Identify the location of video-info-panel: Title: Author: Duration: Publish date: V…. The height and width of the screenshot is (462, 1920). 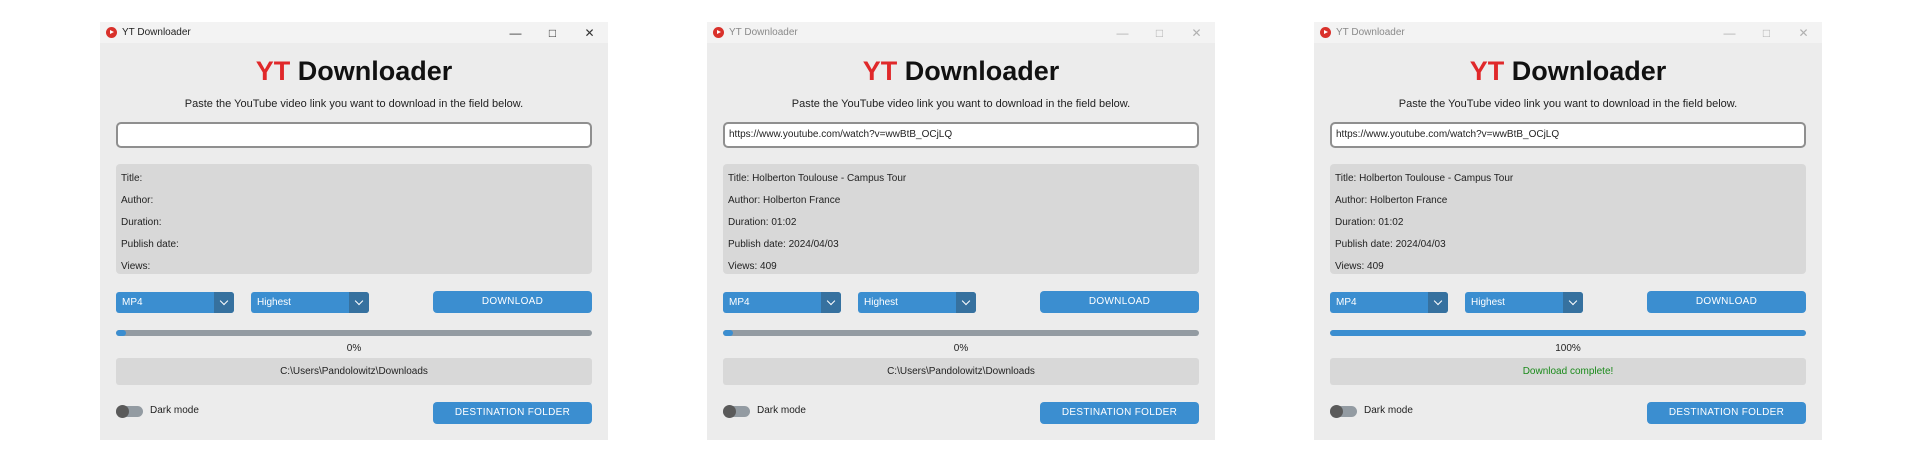
(354, 219).